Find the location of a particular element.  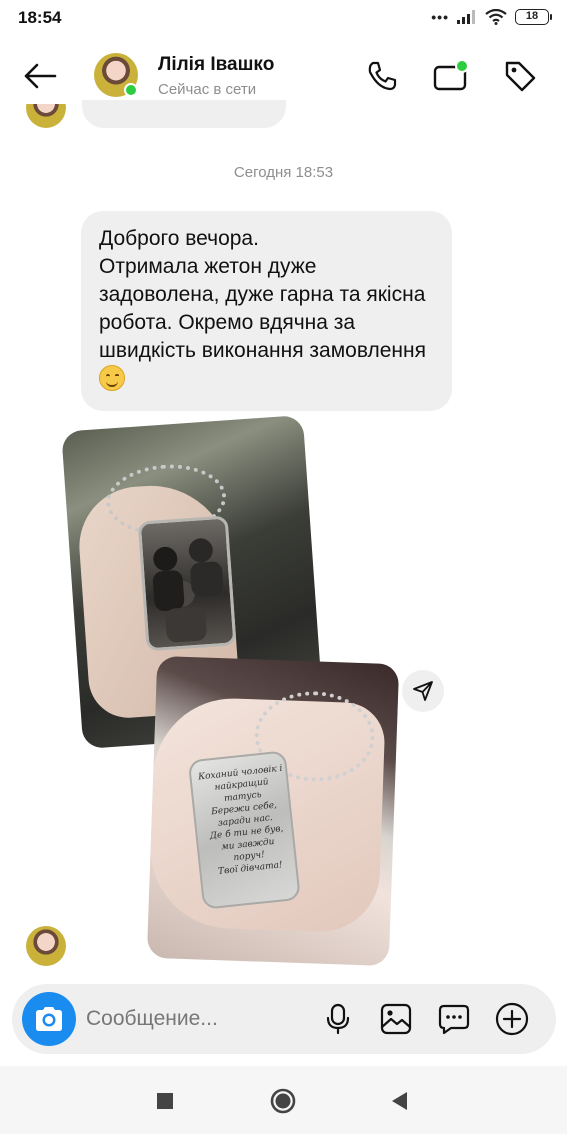

engraved-portrait-tag is located at coordinates (187, 583).